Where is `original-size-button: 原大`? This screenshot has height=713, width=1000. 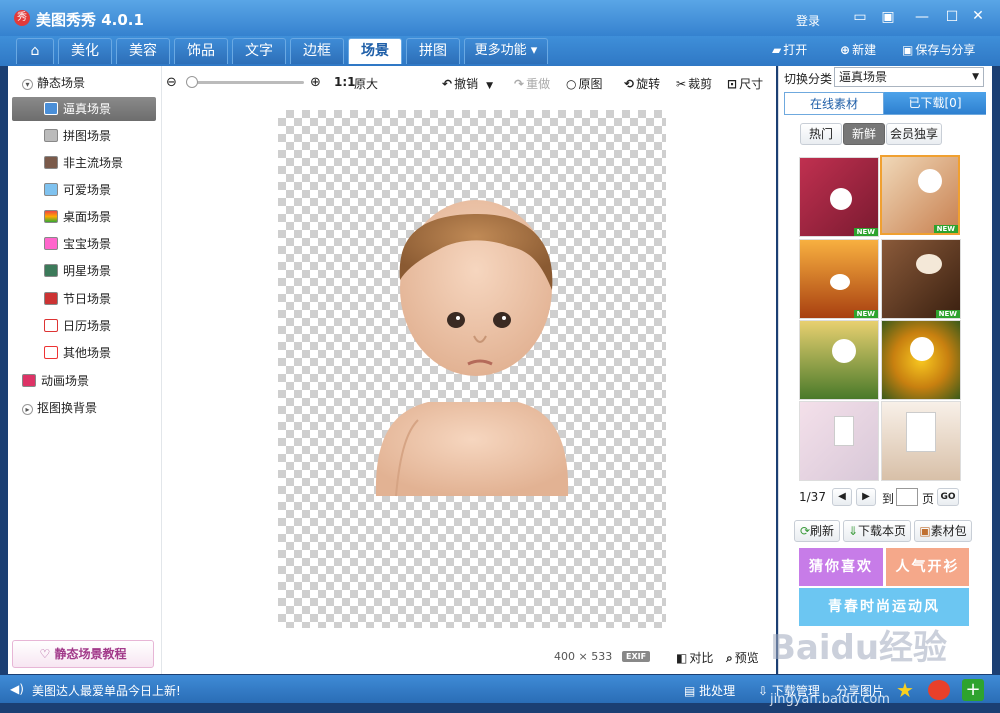 original-size-button: 原大 is located at coordinates (366, 83).